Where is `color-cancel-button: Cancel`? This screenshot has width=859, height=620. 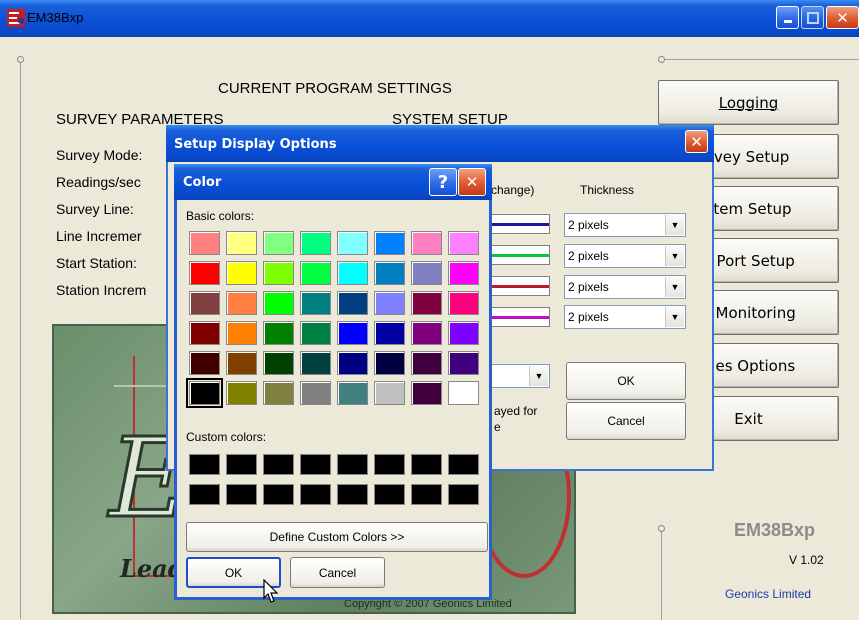
color-cancel-button: Cancel is located at coordinates (337, 572).